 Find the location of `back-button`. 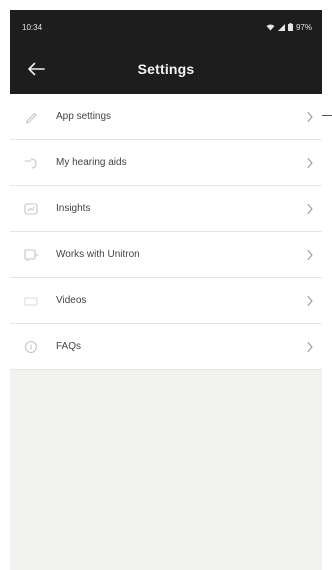

back-button is located at coordinates (36, 69).